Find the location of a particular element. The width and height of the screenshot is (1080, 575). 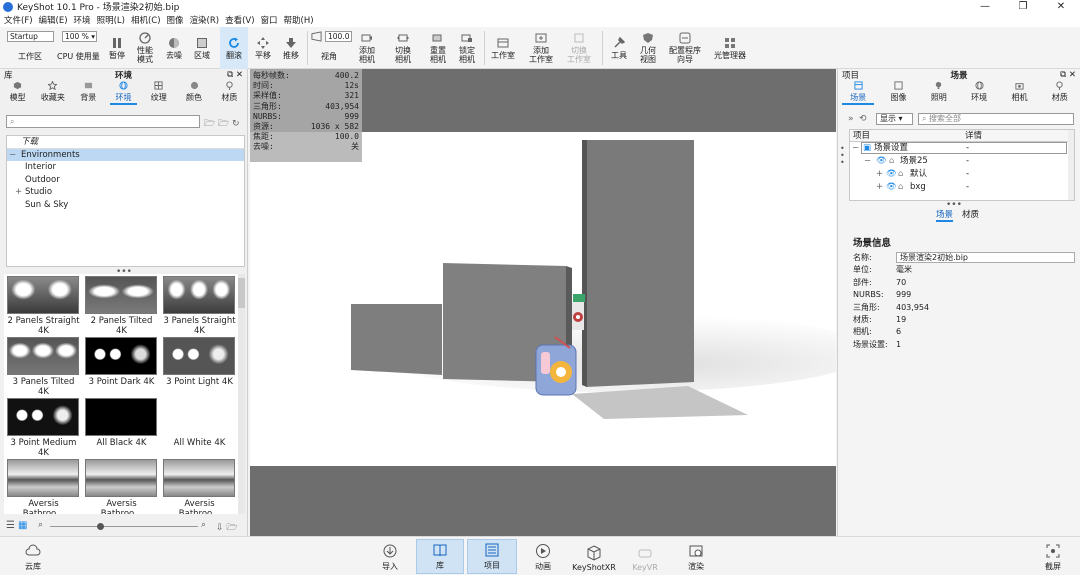

tab-image: 图像 is located at coordinates (898, 93).